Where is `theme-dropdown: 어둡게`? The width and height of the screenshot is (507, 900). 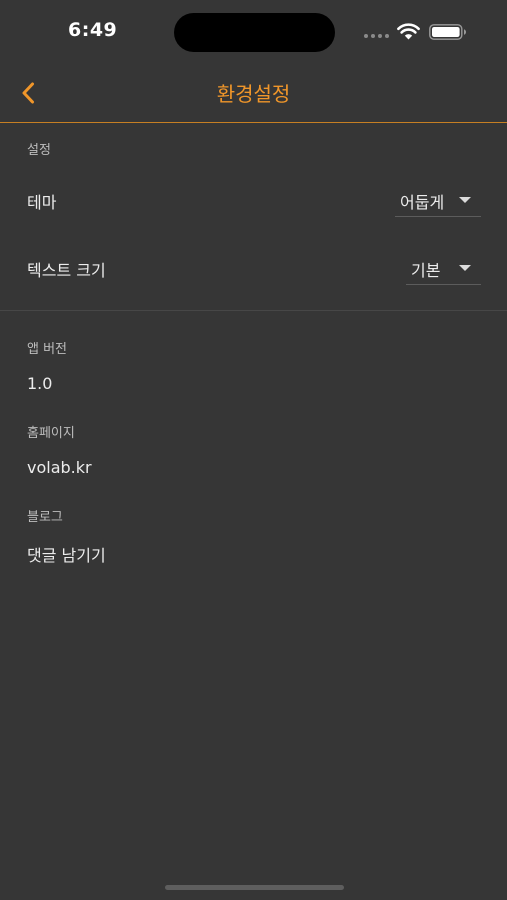 theme-dropdown: 어둡게 is located at coordinates (438, 200).